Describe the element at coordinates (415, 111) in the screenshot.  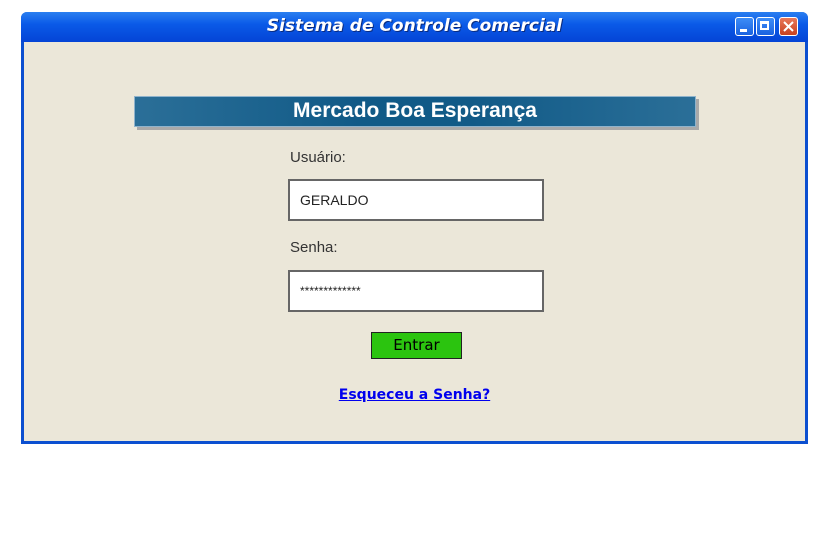
I see `store-name-banner: Mercado Boa Esperança` at that location.